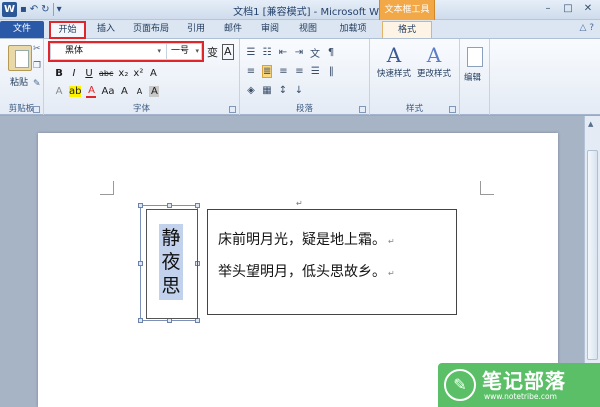 The height and width of the screenshot is (407, 600). Describe the element at coordinates (20, 58) in the screenshot. I see `paste-icon` at that location.